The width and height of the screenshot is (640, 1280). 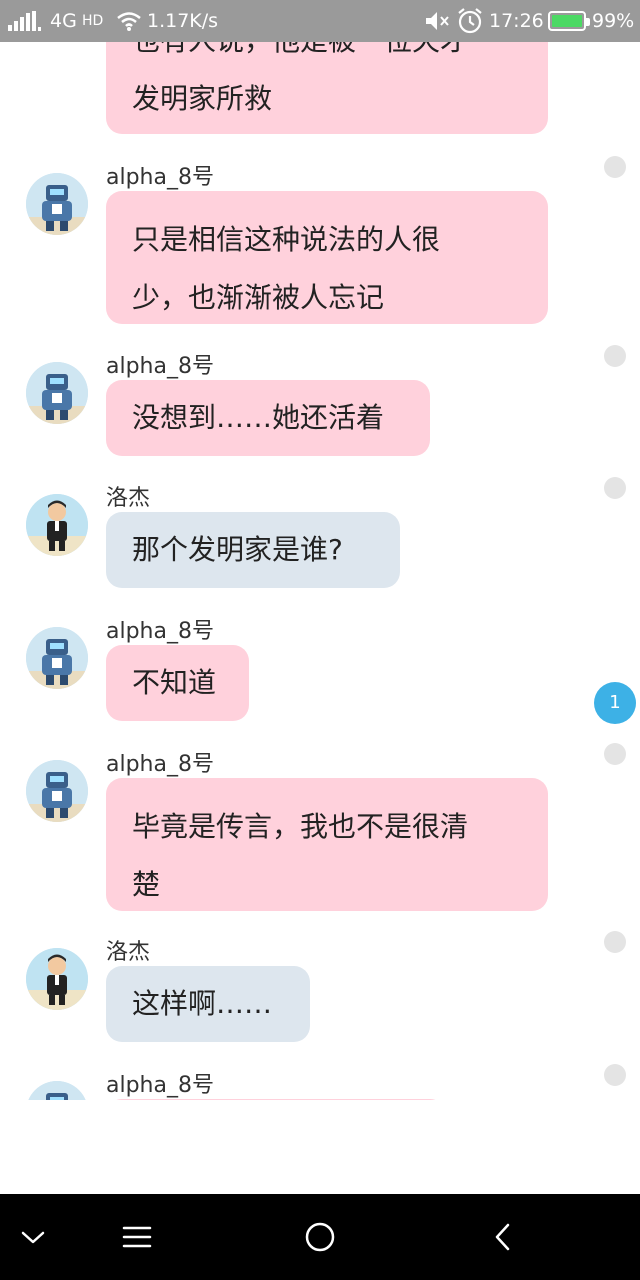 I want to click on home-icon, so click(x=320, y=1237).